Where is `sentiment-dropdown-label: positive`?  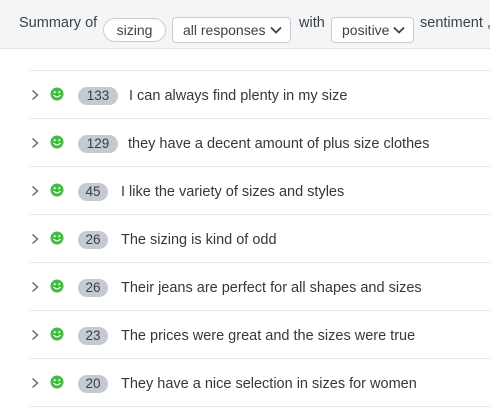 sentiment-dropdown-label: positive is located at coordinates (366, 30).